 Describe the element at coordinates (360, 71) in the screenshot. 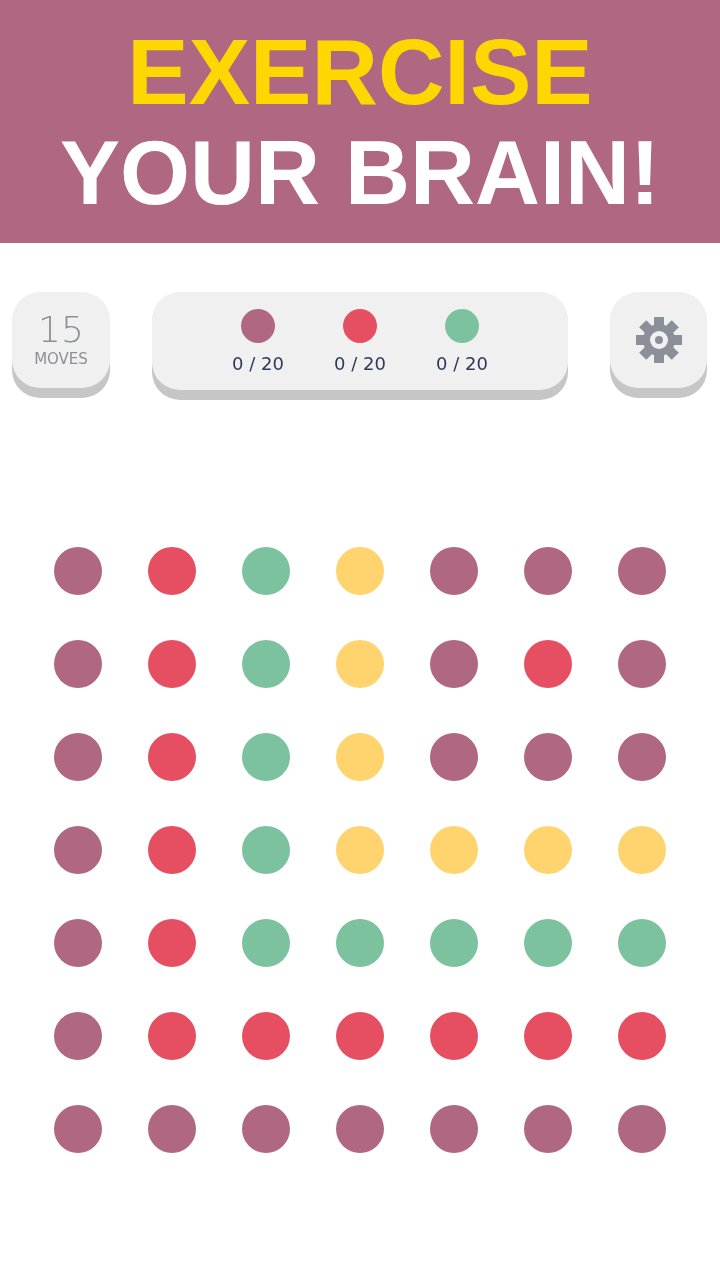

I see `banner-title: EXERCISE` at that location.